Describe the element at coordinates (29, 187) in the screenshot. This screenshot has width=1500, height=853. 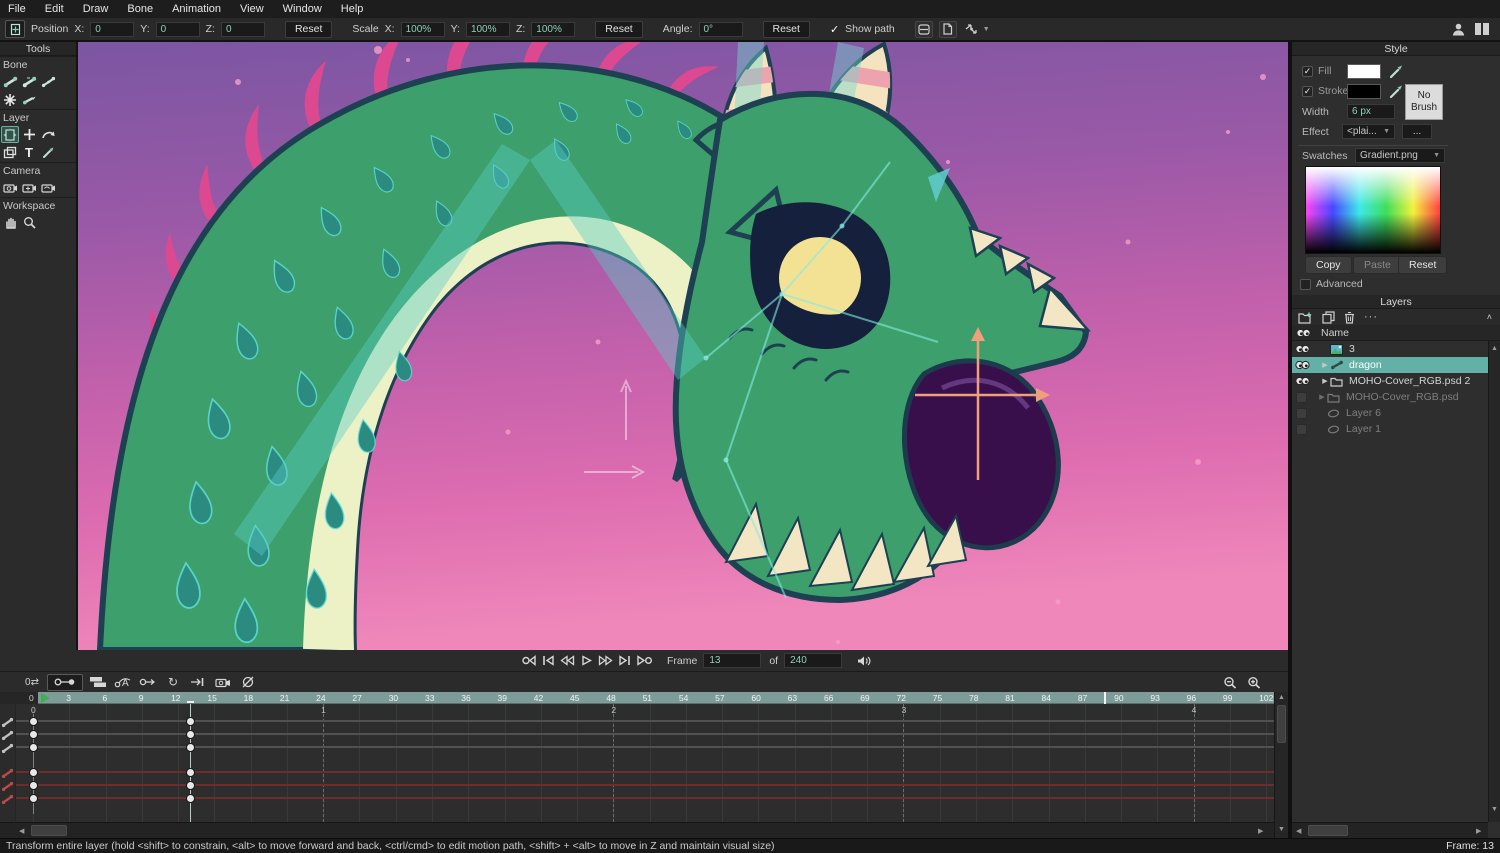
I see `zoom-camera-tool` at that location.